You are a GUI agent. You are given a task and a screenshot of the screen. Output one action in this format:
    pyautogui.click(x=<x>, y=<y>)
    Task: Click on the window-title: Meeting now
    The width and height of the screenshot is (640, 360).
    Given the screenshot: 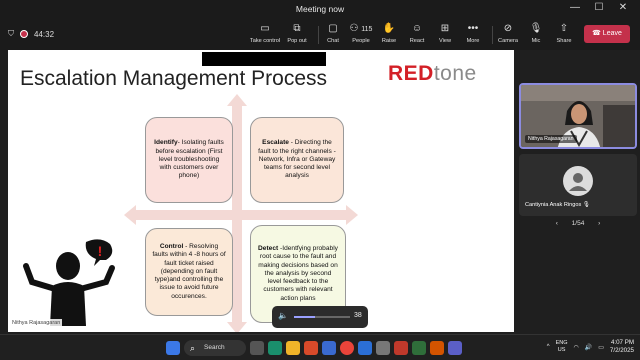 What is the action you would take?
    pyautogui.click(x=320, y=9)
    